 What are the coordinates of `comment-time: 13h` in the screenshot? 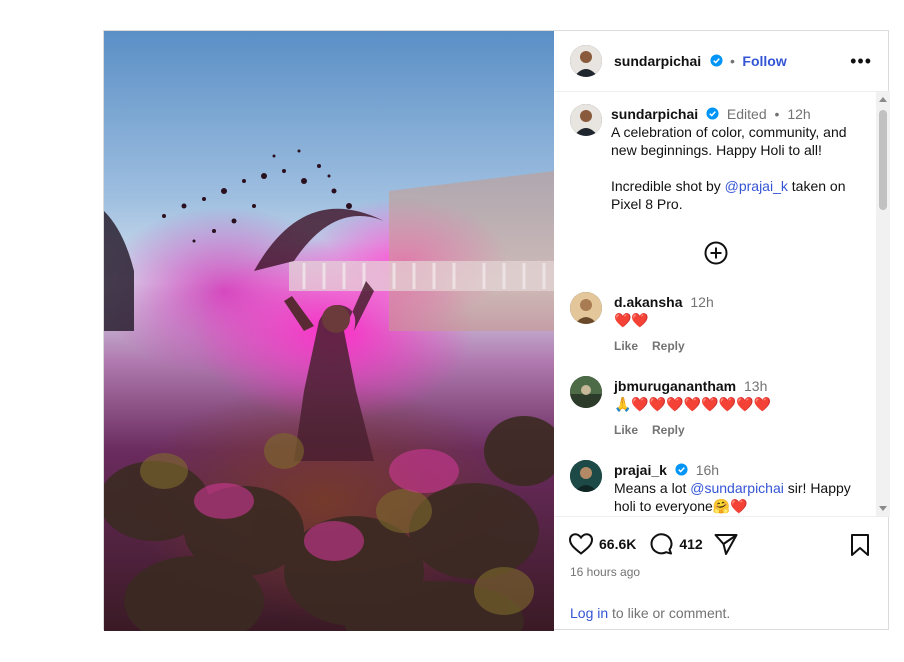 It's located at (755, 386).